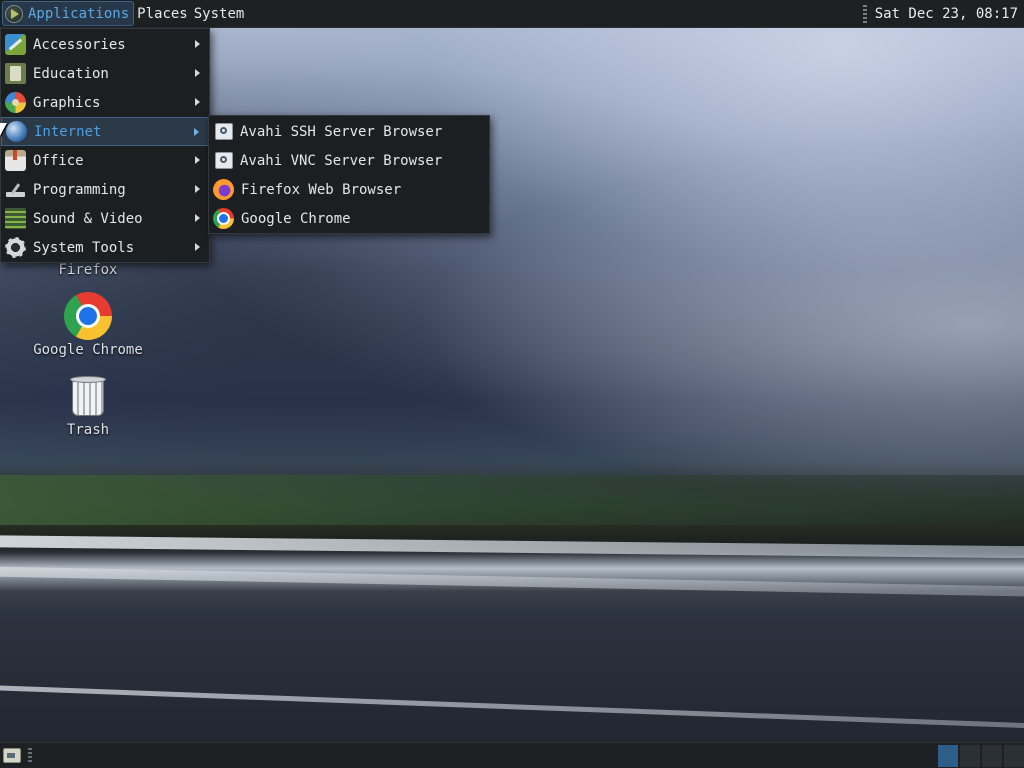  I want to click on menu-item-education: Education, so click(105, 73).